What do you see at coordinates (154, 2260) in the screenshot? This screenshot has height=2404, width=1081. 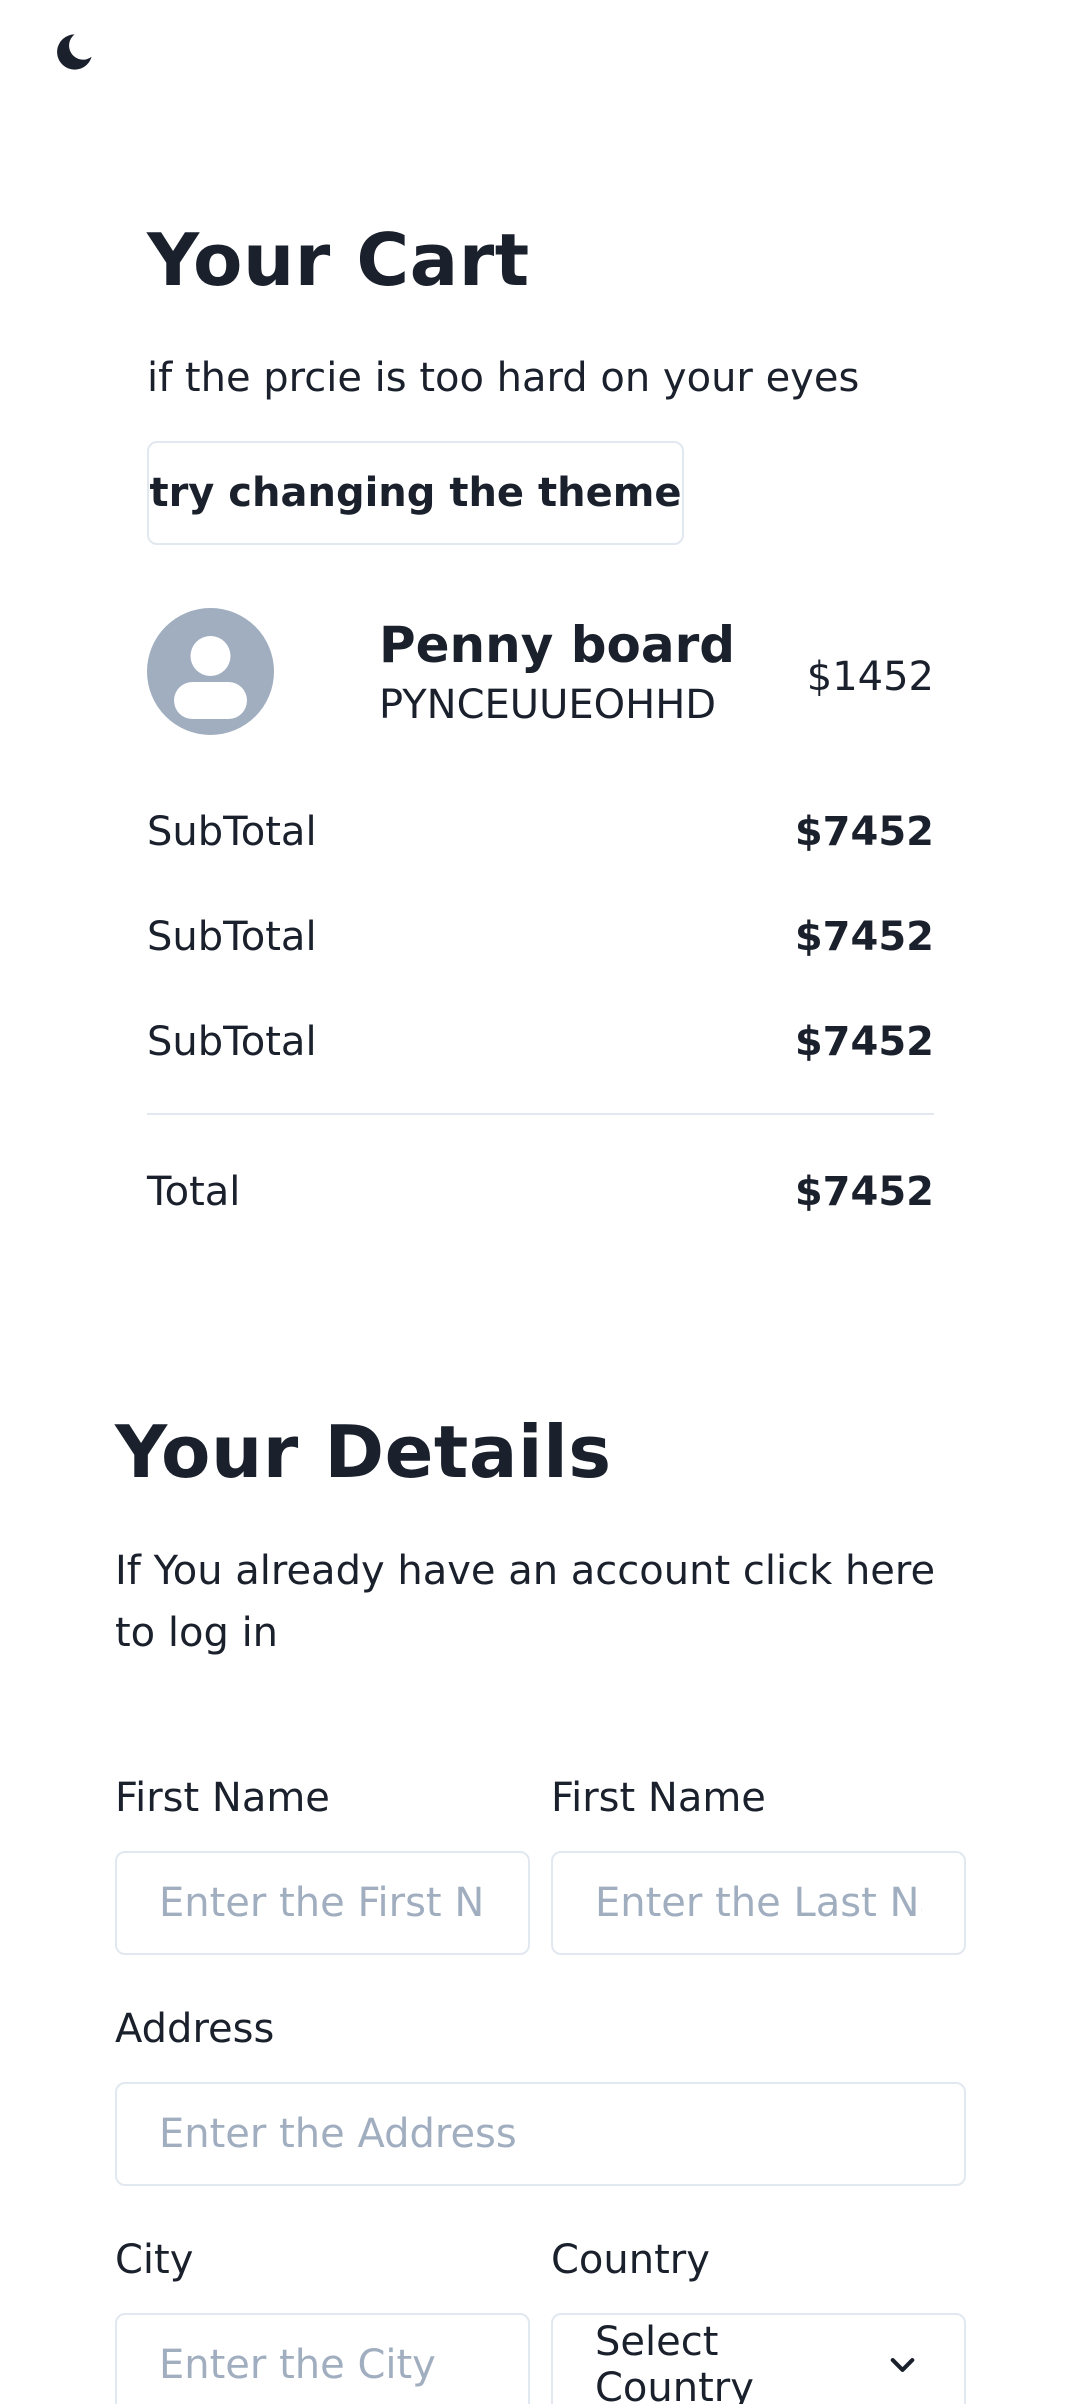 I see `city-label: City` at bounding box center [154, 2260].